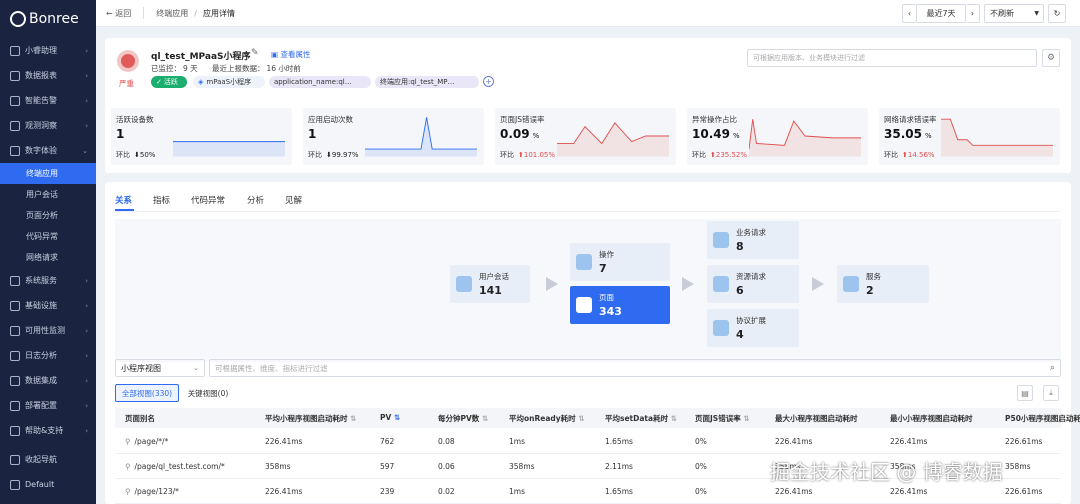 The height and width of the screenshot is (504, 1080). What do you see at coordinates (15, 50) in the screenshot?
I see `assistant-icon` at bounding box center [15, 50].